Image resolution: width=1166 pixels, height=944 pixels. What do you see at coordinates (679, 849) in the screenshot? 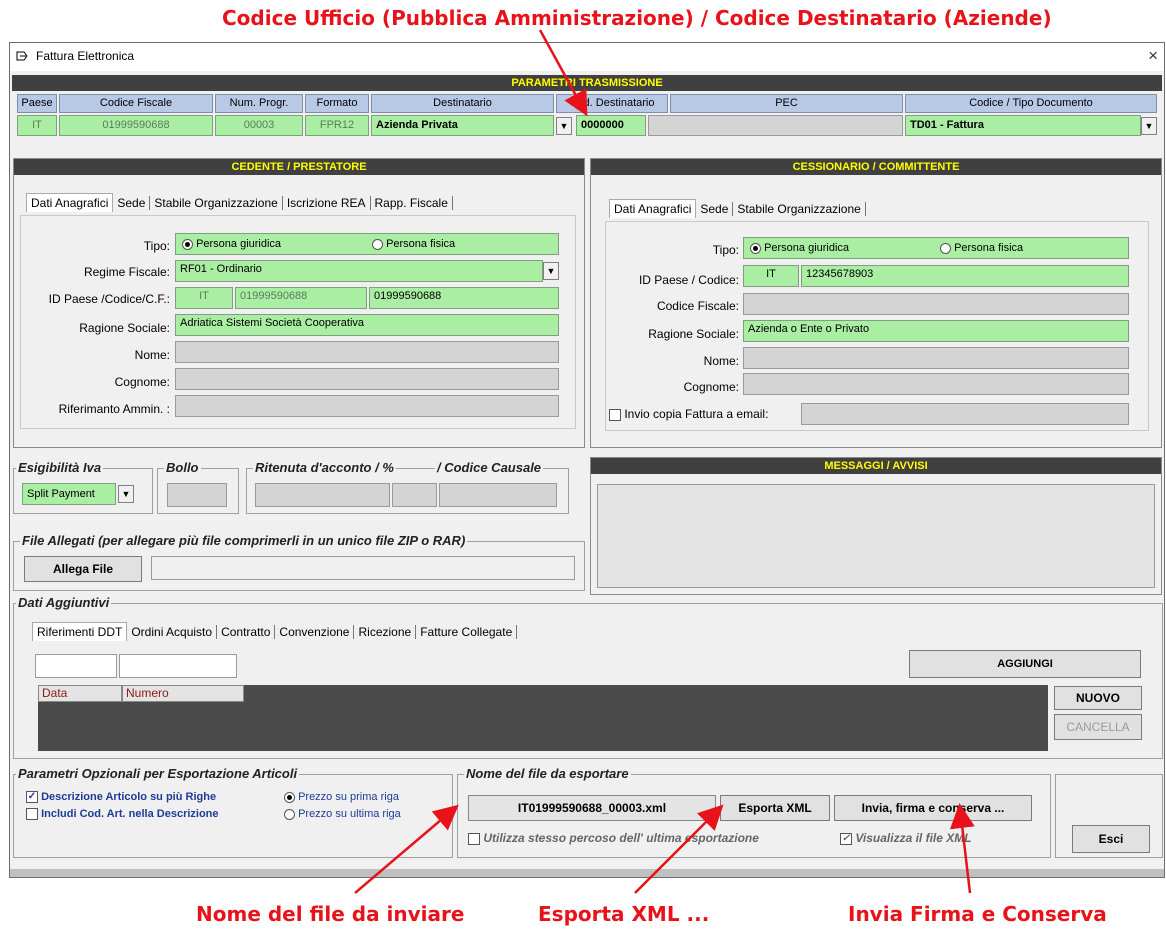
I see `arrow-esporta-xml` at bounding box center [679, 849].